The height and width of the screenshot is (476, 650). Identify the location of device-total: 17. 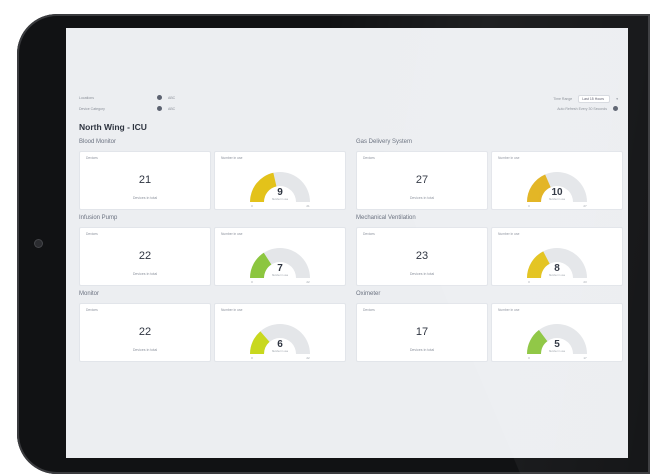
(422, 332).